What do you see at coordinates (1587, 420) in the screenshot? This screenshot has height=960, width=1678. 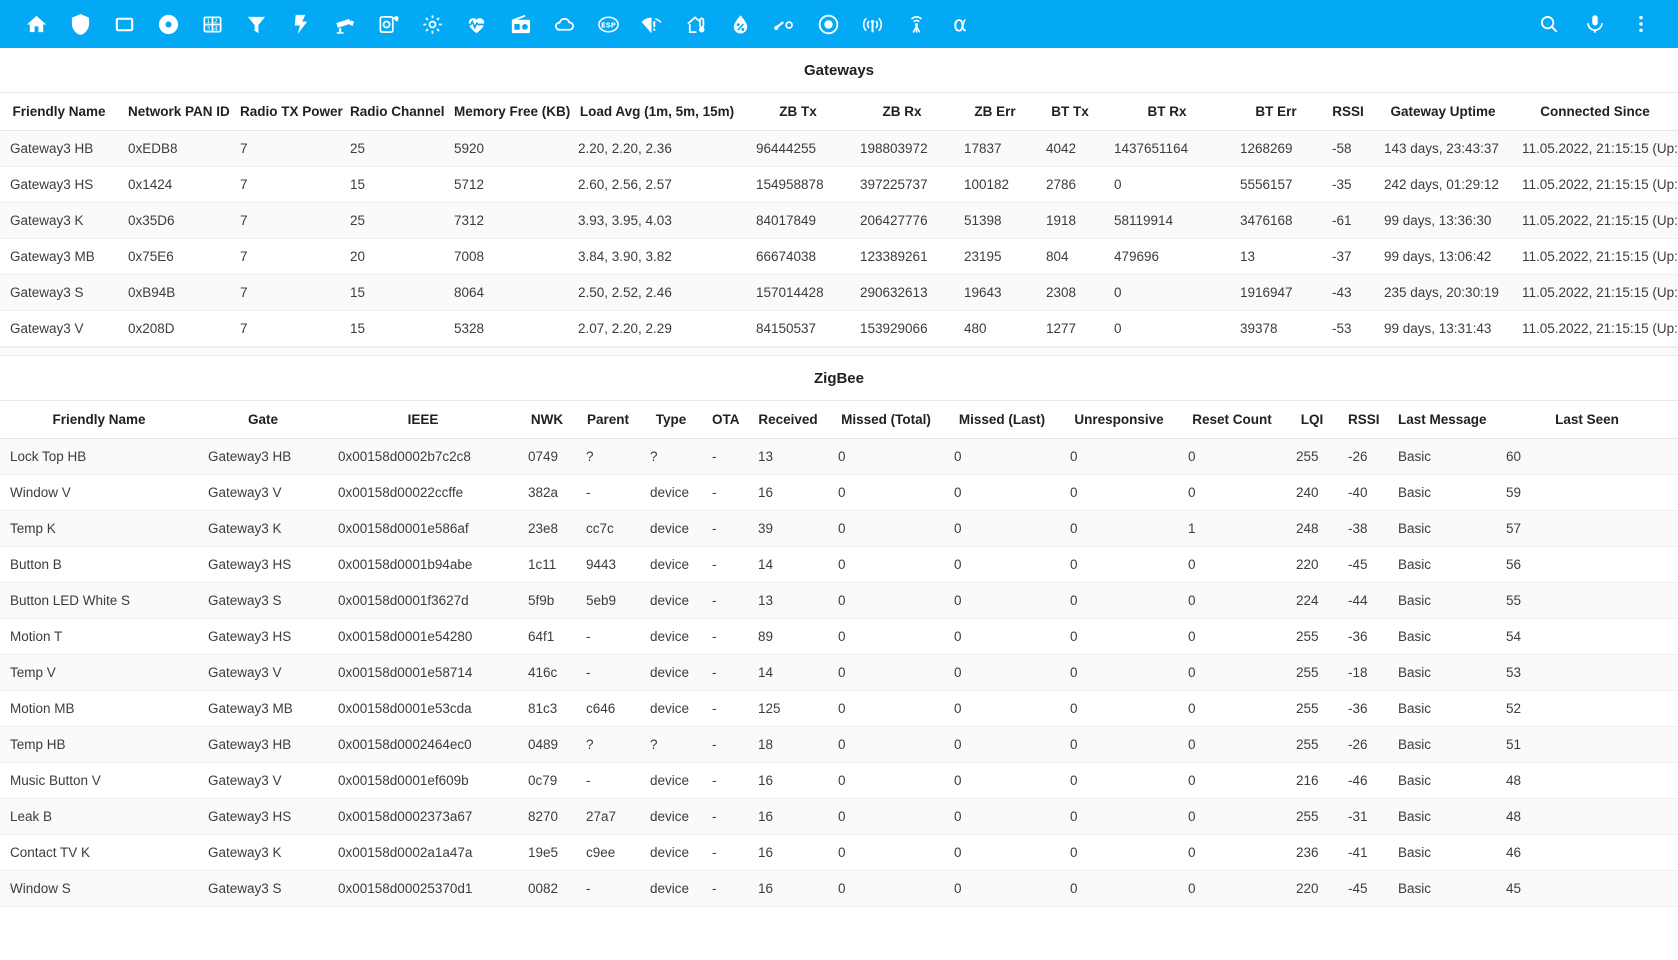 I see `zb-col-last-seen: Last Seen` at bounding box center [1587, 420].